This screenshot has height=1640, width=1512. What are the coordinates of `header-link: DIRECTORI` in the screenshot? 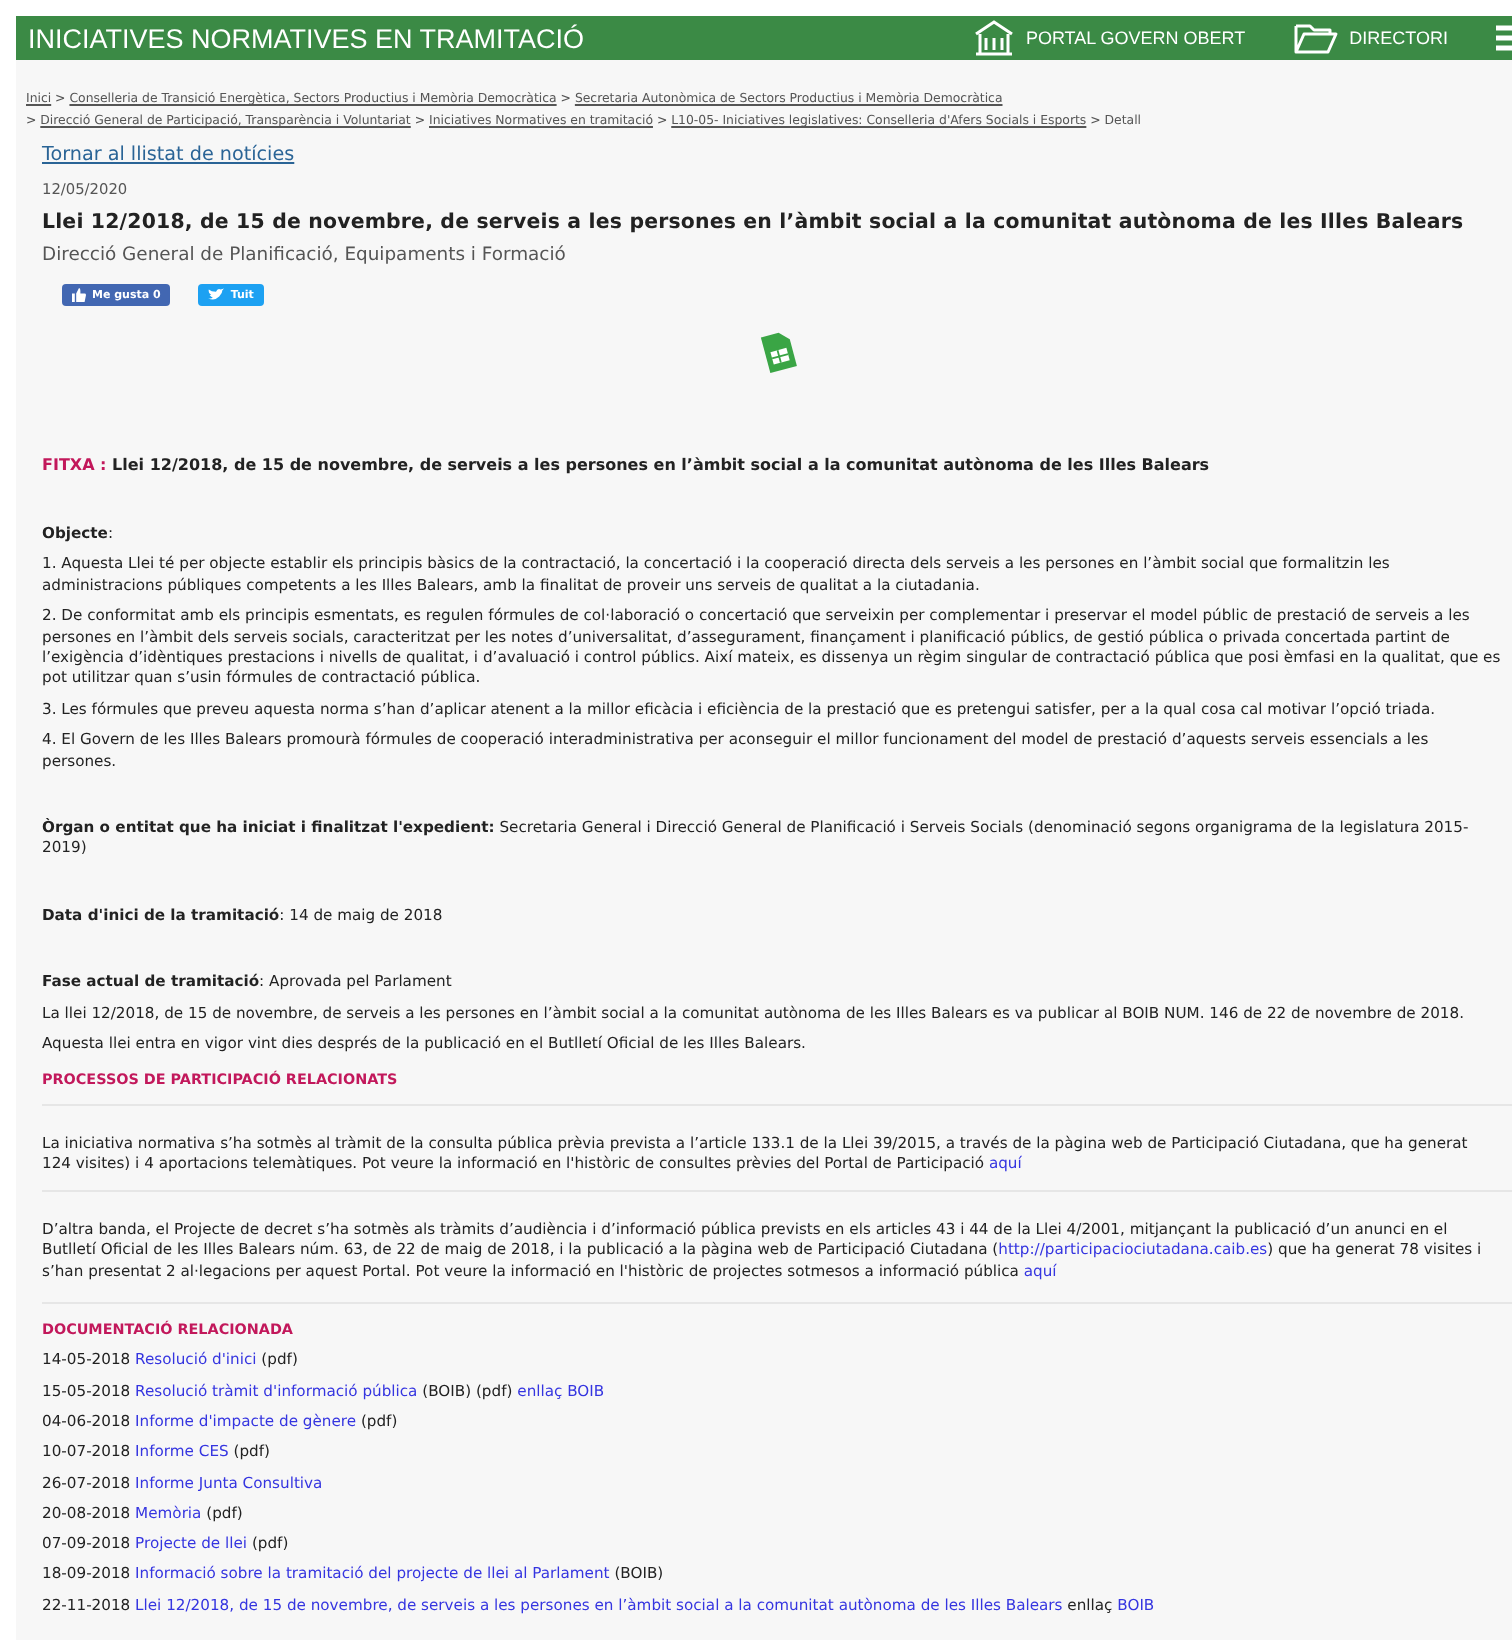 It's located at (1370, 38).